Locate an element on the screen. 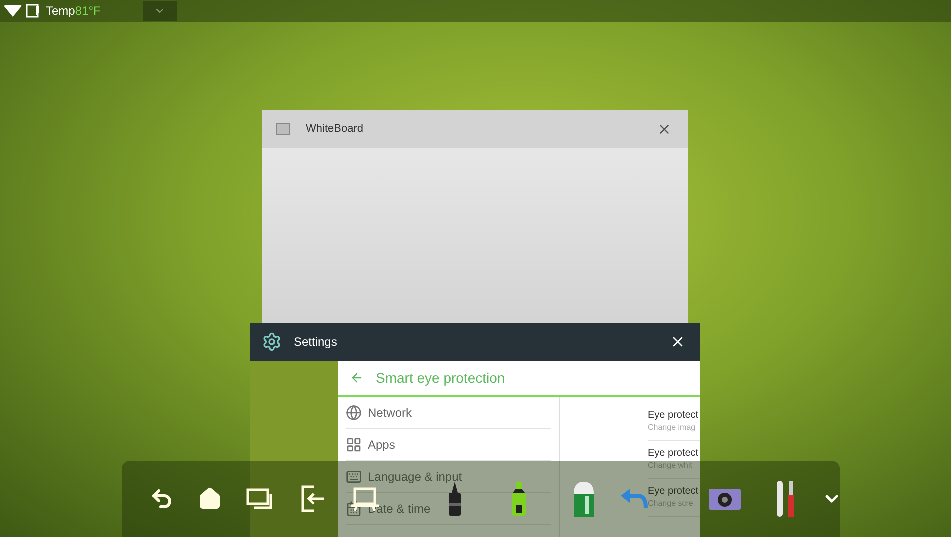  temperature-label: Temp81°F is located at coordinates (73, 11).